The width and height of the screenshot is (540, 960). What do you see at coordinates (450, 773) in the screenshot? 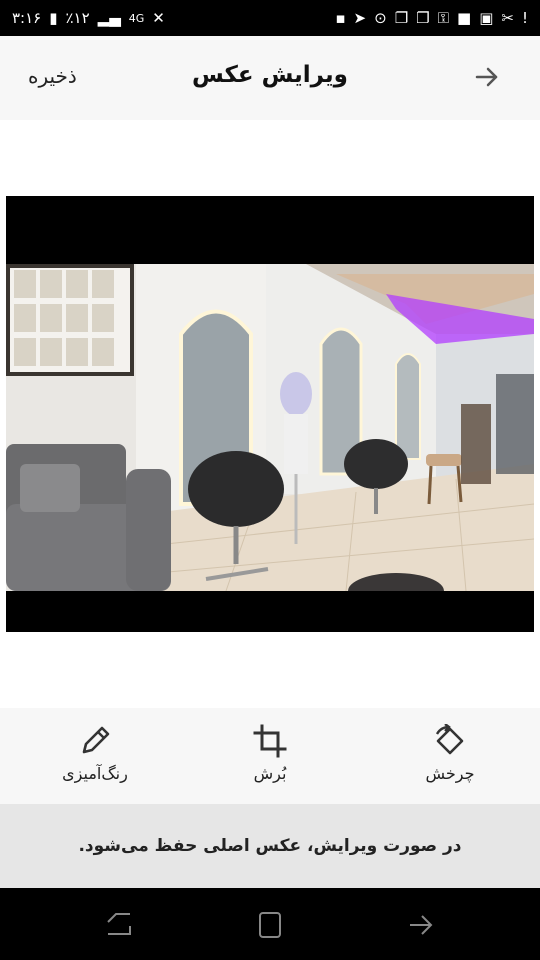
I see `tool-label-rotate: چرخش` at bounding box center [450, 773].